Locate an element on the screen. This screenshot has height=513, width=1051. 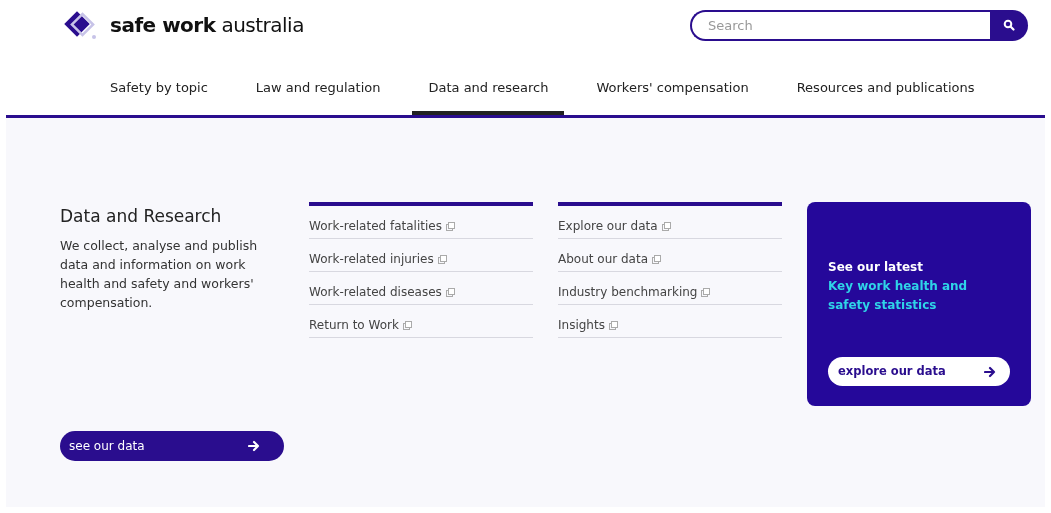
promo-lead: See our latest is located at coordinates (876, 267).